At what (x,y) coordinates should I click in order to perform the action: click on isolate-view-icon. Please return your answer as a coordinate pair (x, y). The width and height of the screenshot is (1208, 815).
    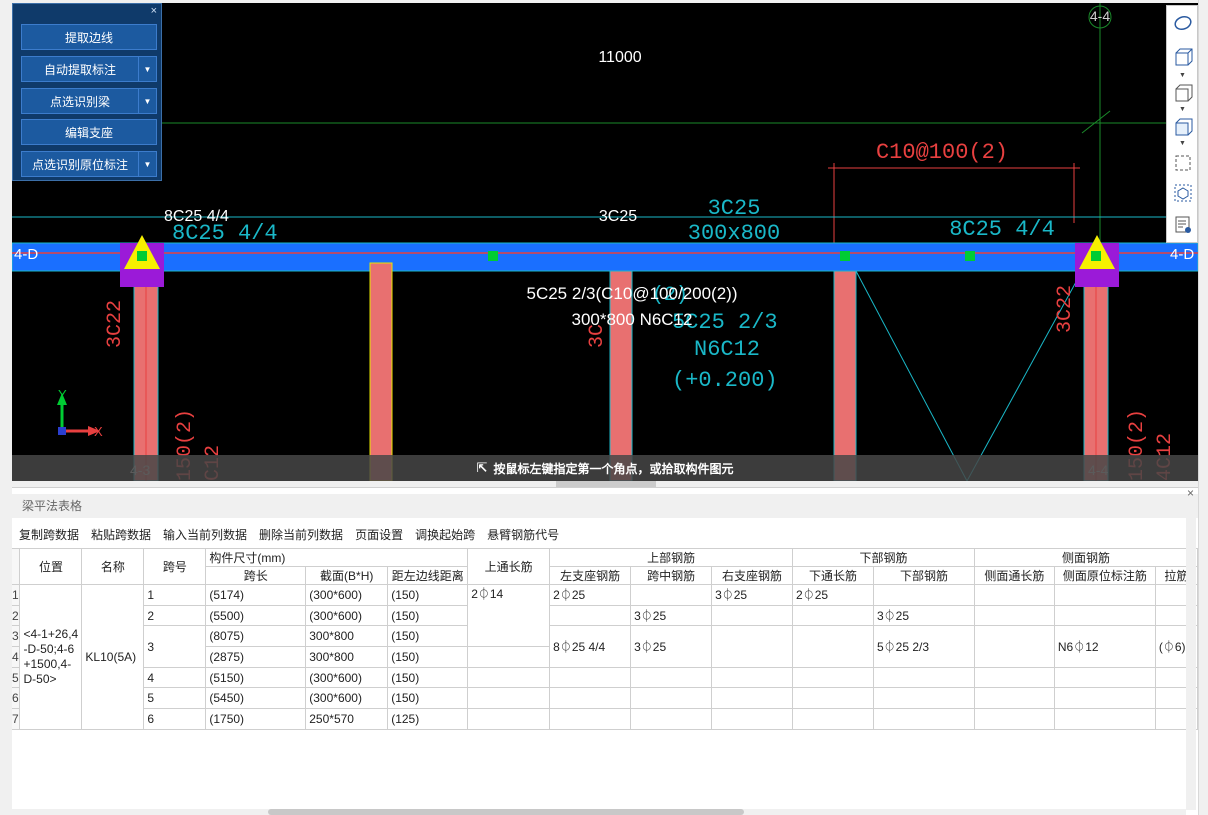
    Looking at the image, I should click on (1183, 193).